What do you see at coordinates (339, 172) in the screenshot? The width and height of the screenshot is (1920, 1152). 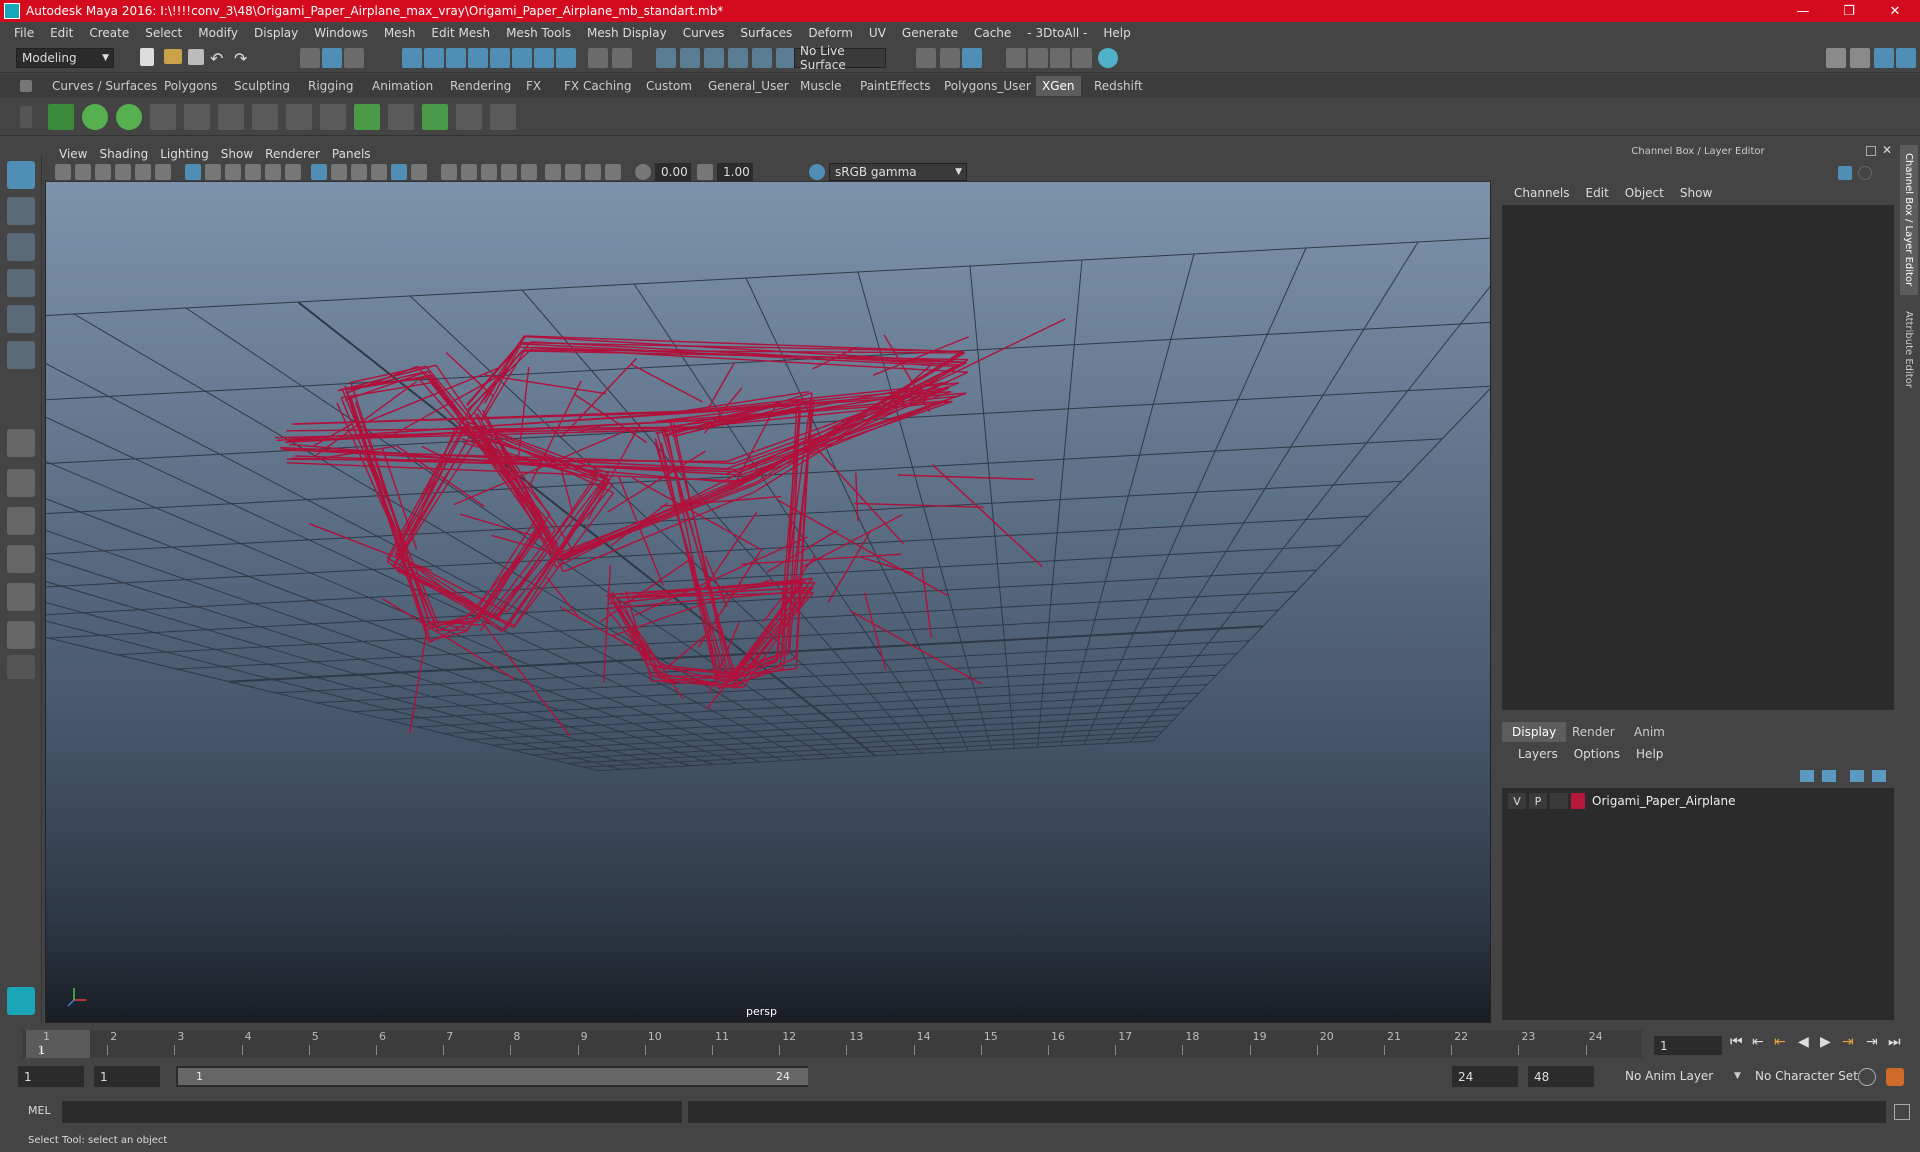 I see `smooth-shade-icon` at bounding box center [339, 172].